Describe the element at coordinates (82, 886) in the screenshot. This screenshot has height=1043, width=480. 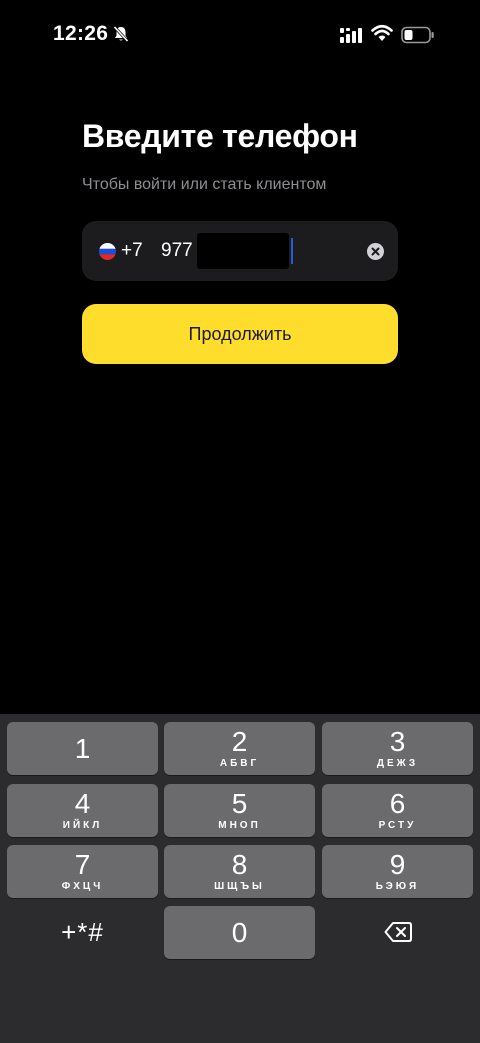
I see `key-letters: ФХЦЧ` at that location.